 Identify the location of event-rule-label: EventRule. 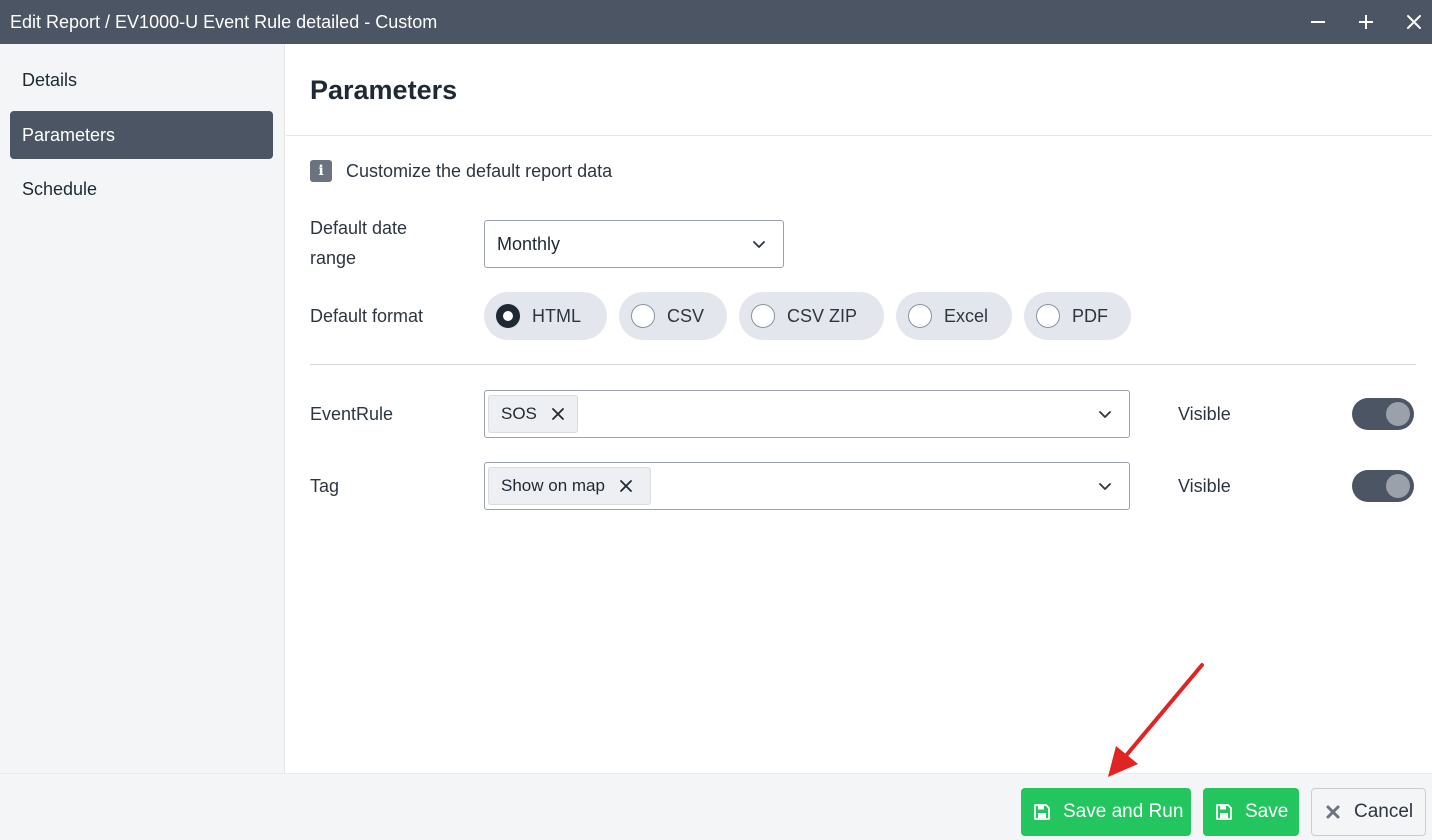
(352, 414).